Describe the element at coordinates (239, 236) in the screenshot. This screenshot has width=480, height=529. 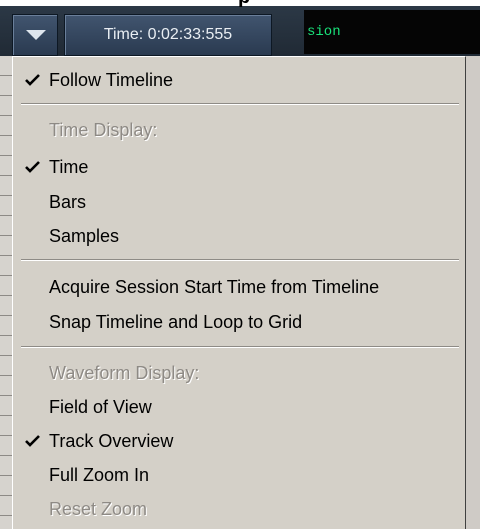
I see `menu-item-samples: Samples` at that location.